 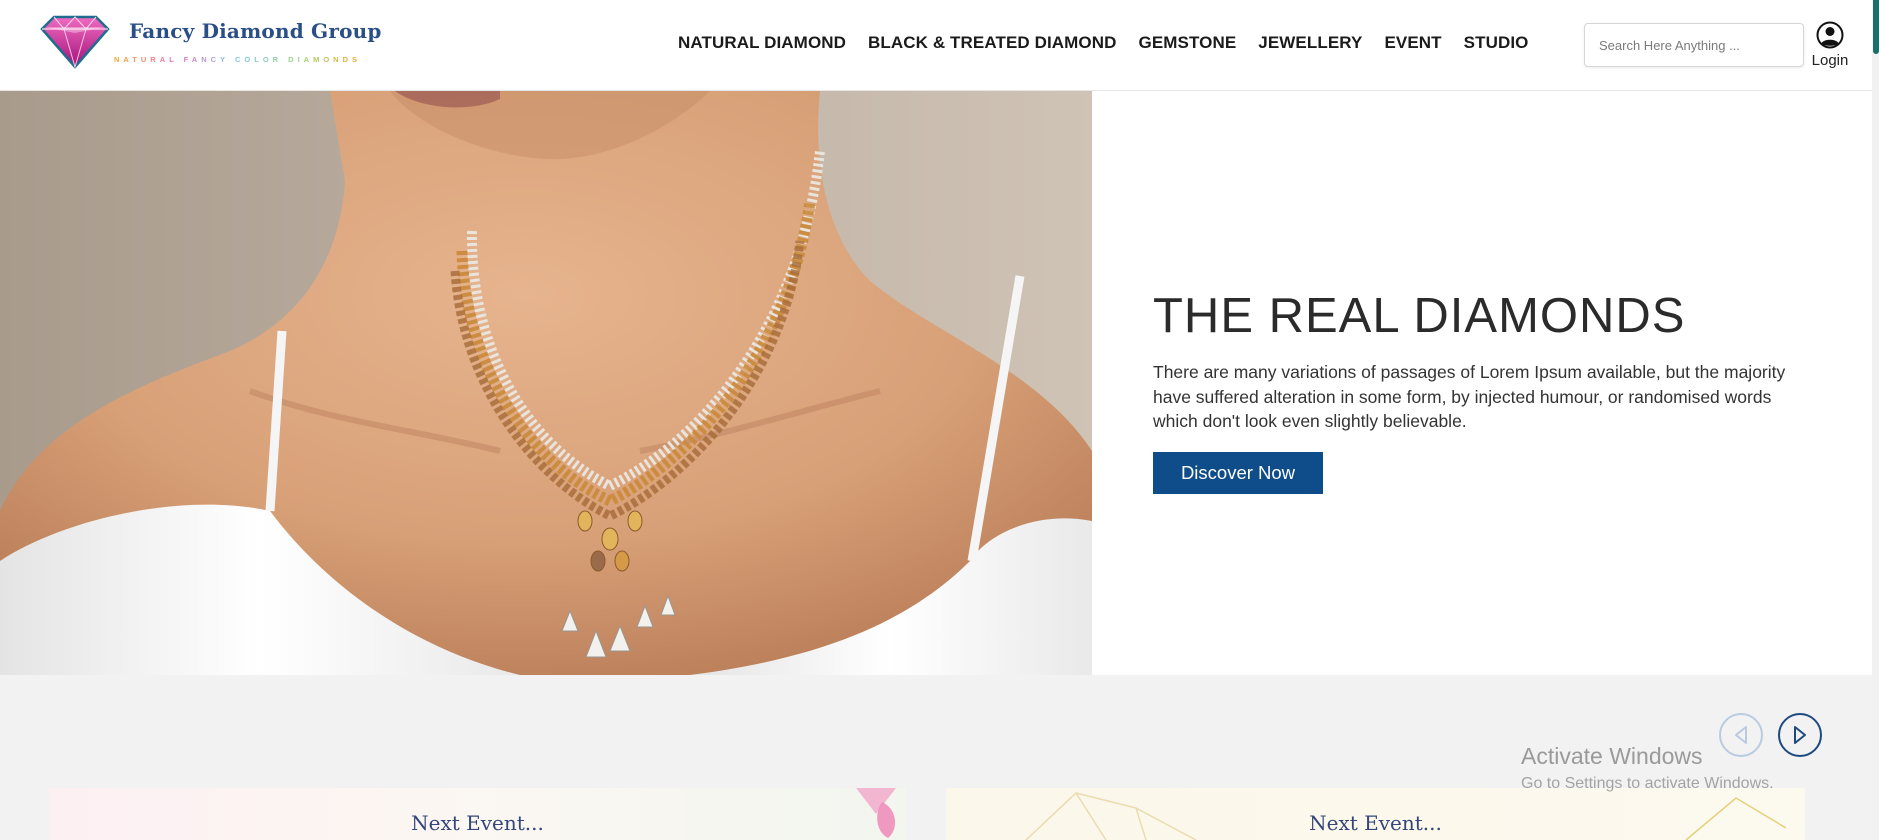 What do you see at coordinates (1412, 43) in the screenshot?
I see `nav-item-event: EVENT` at bounding box center [1412, 43].